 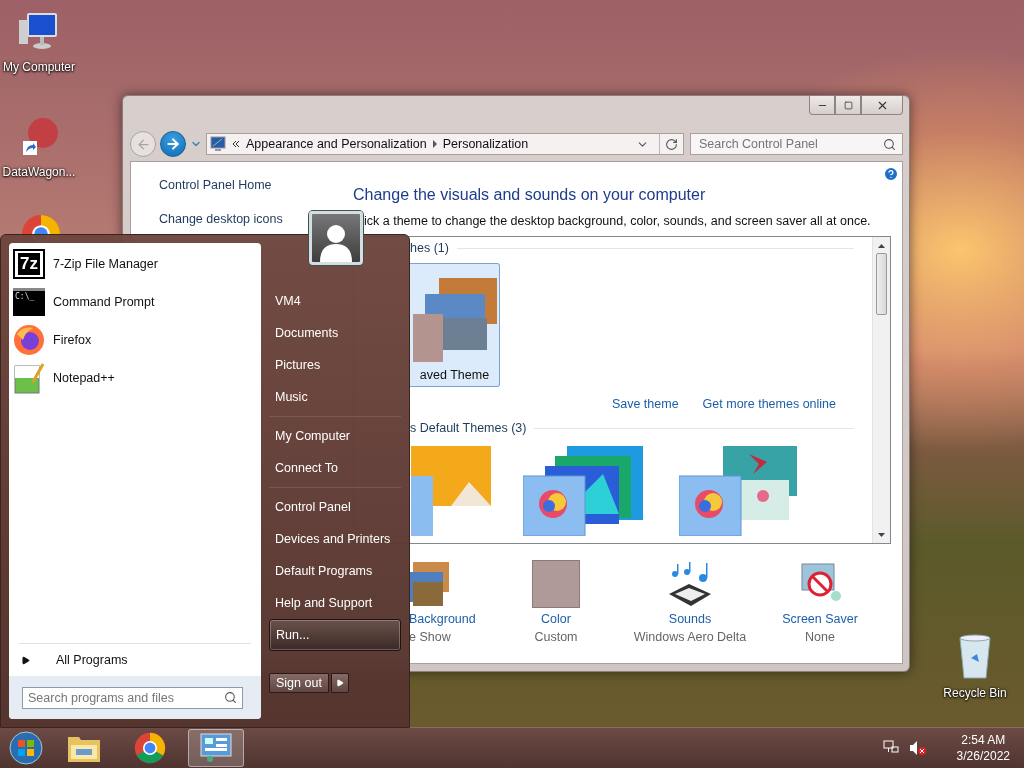 I want to click on setting-link: Color, so click(x=556, y=619).